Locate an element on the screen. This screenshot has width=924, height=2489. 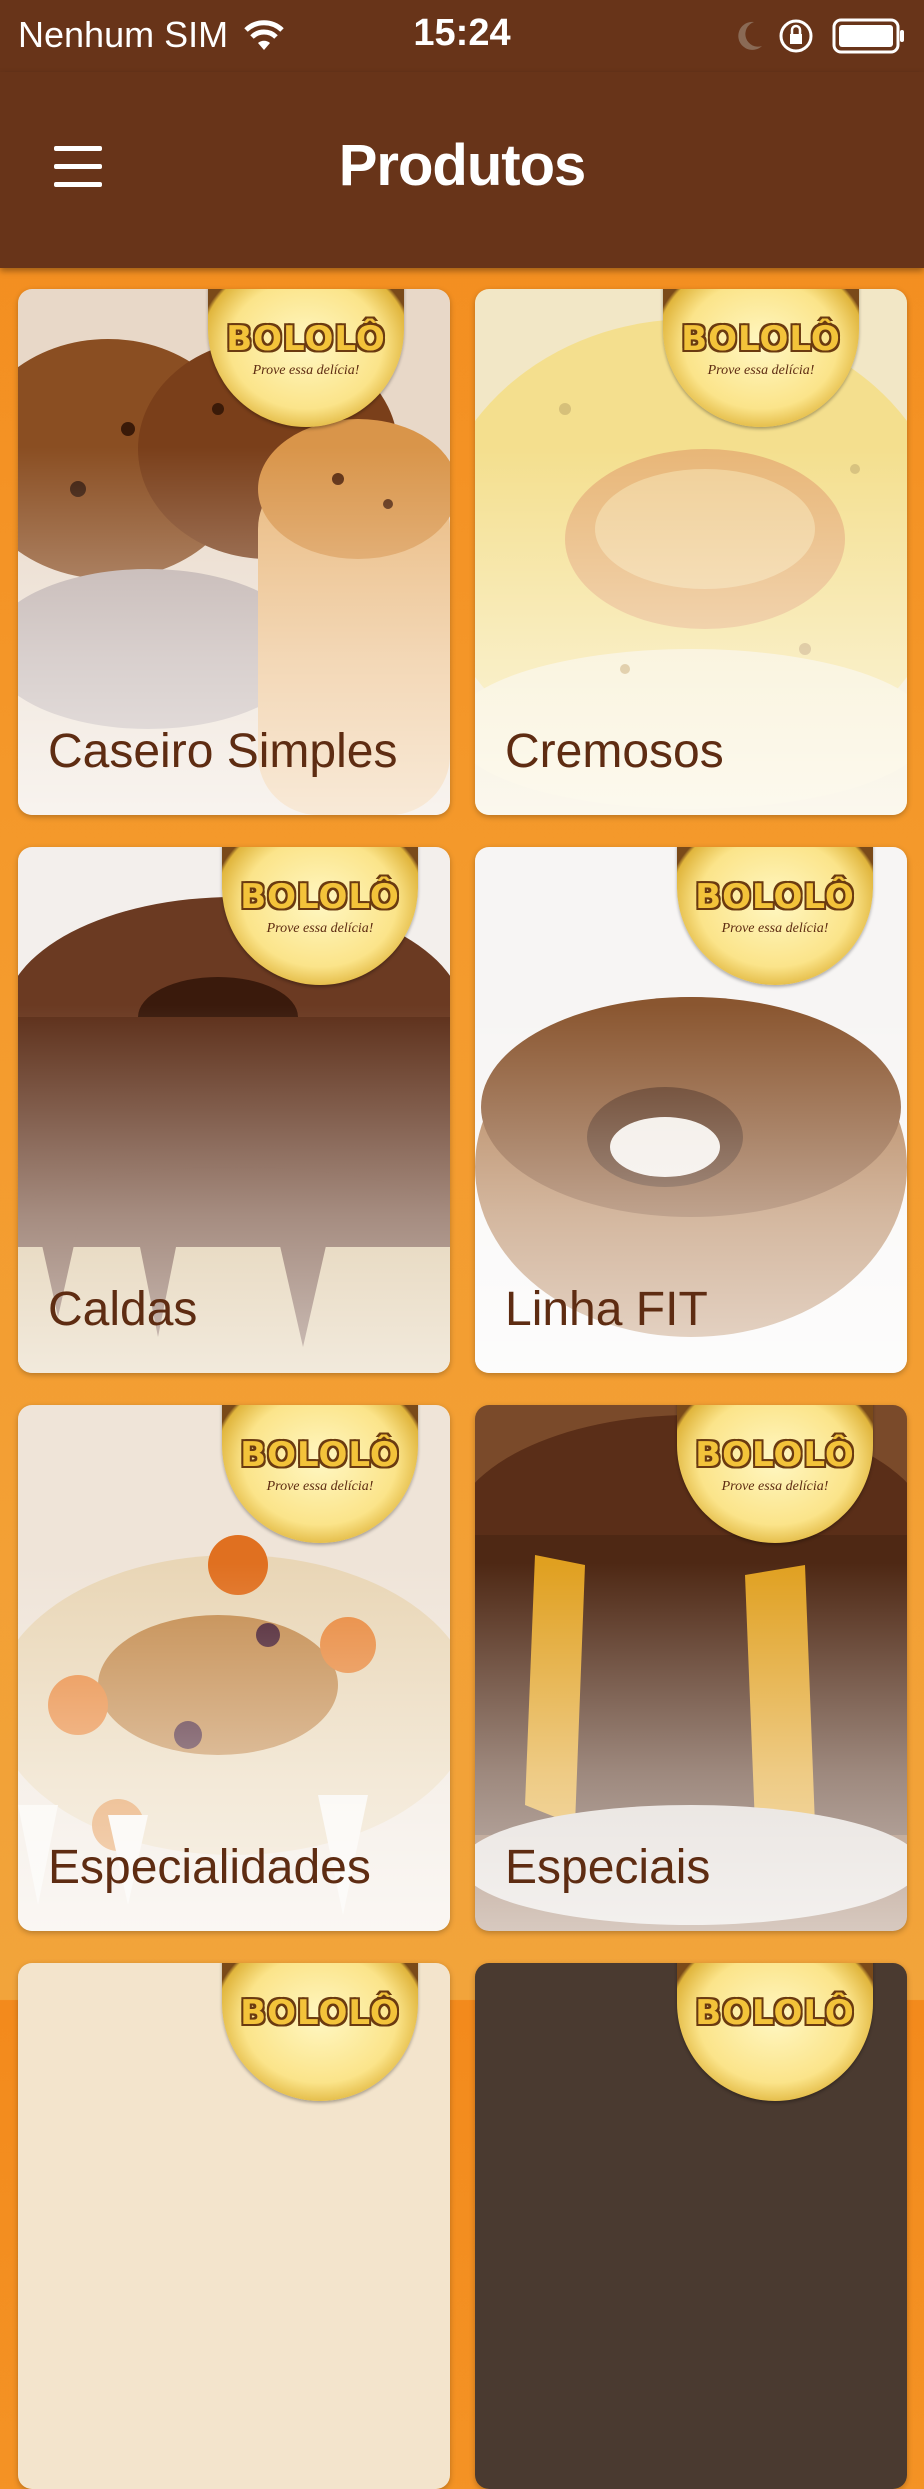
status-bar: Nenhum SIM 15:24 is located at coordinates (462, 36).